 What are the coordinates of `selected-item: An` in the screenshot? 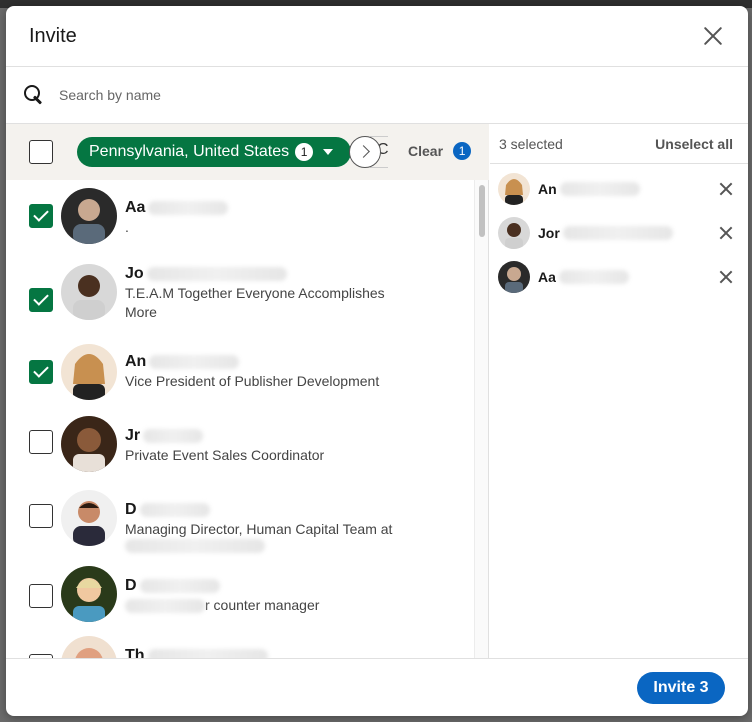 It's located at (619, 189).